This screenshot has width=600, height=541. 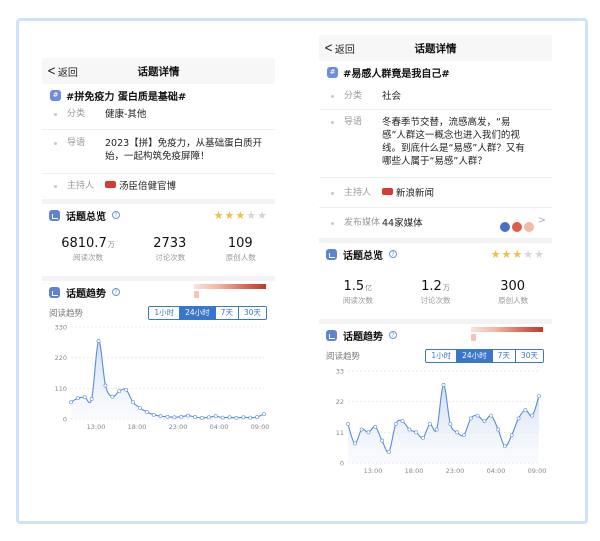 What do you see at coordinates (455, 471) in the screenshot?
I see `x-tick-label: 23:00` at bounding box center [455, 471].